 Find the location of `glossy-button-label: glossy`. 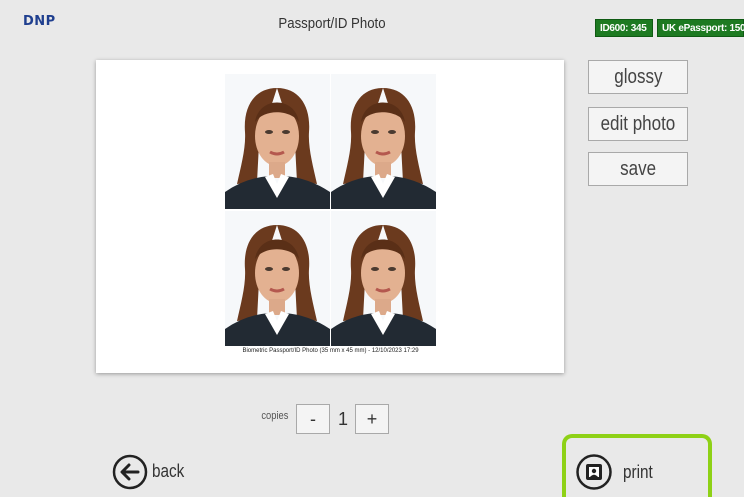

glossy-button-label: glossy is located at coordinates (638, 77).